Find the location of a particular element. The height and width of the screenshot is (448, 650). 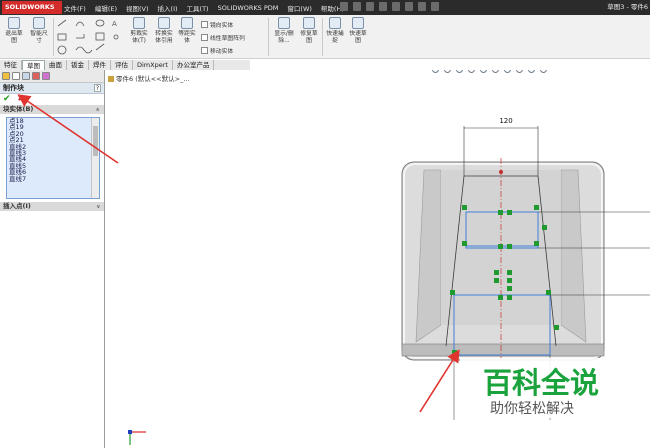

tab-surfaces: 曲面 is located at coordinates (56, 65).